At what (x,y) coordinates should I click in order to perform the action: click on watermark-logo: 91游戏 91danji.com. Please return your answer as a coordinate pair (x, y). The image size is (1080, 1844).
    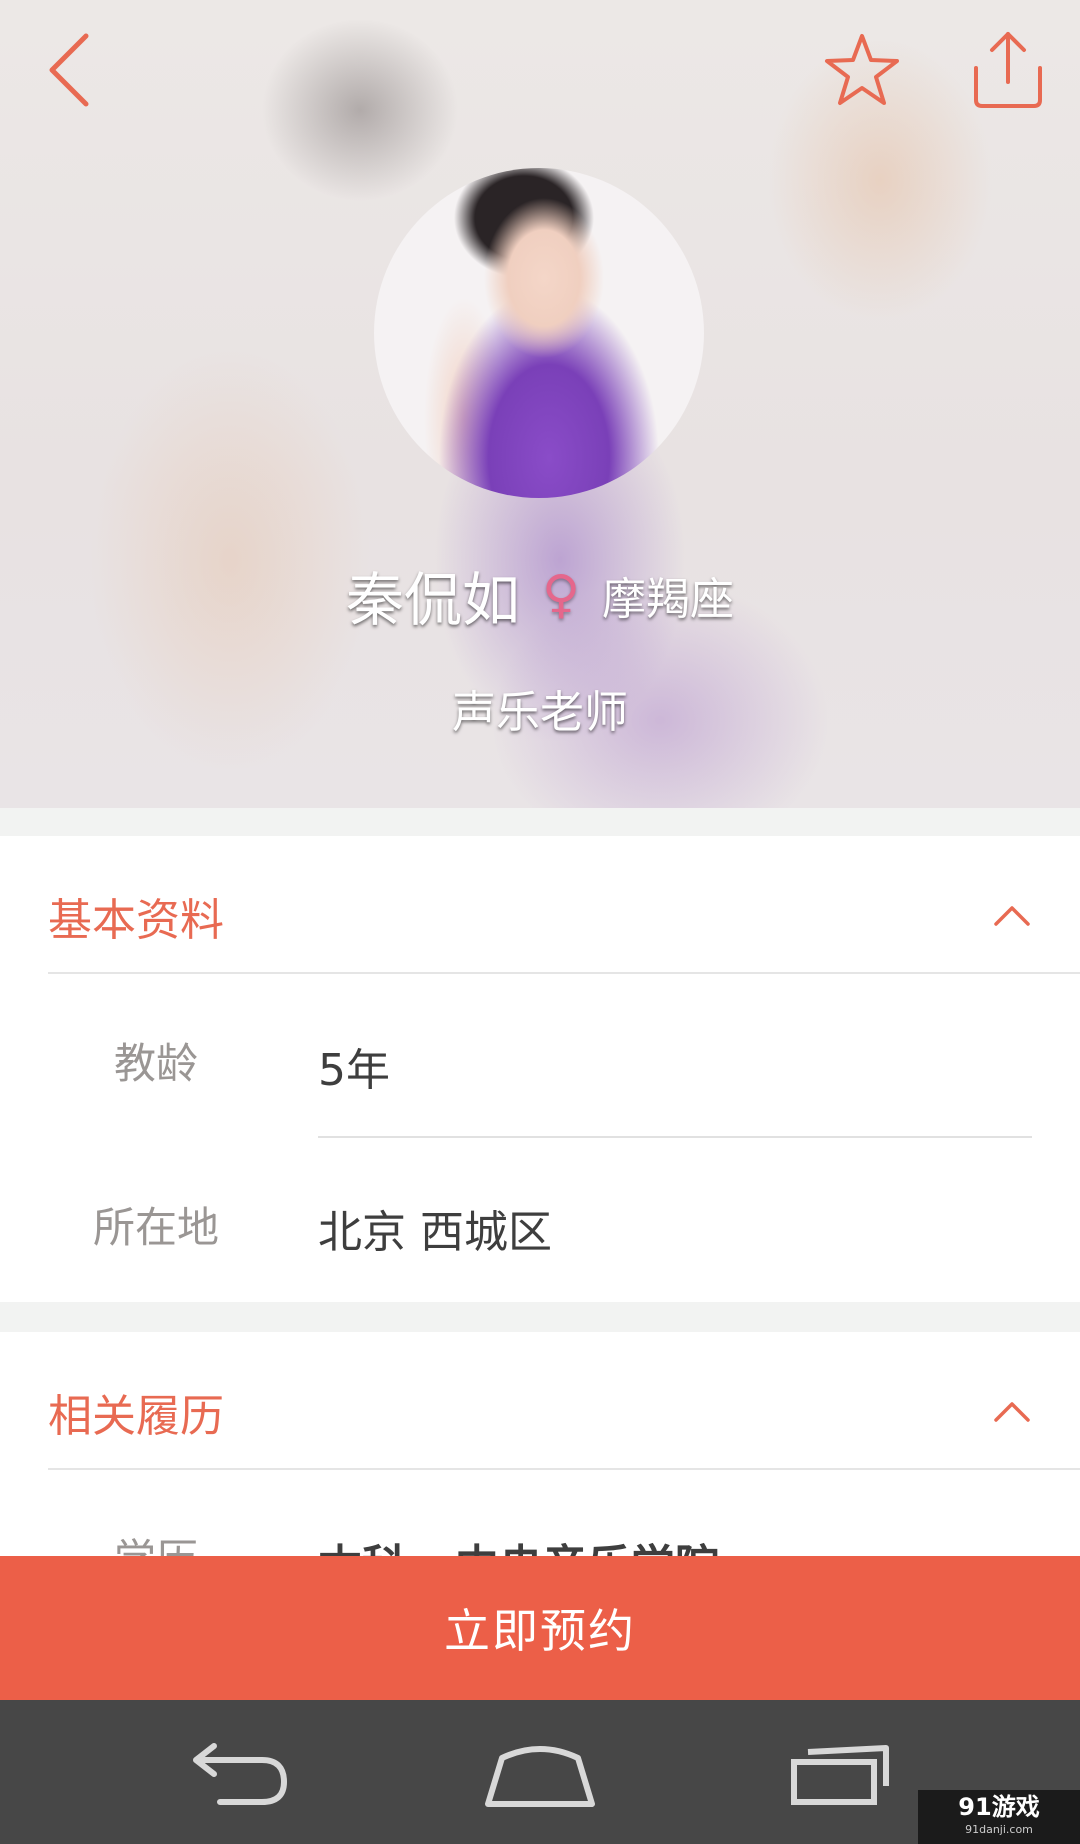
    Looking at the image, I should click on (999, 1817).